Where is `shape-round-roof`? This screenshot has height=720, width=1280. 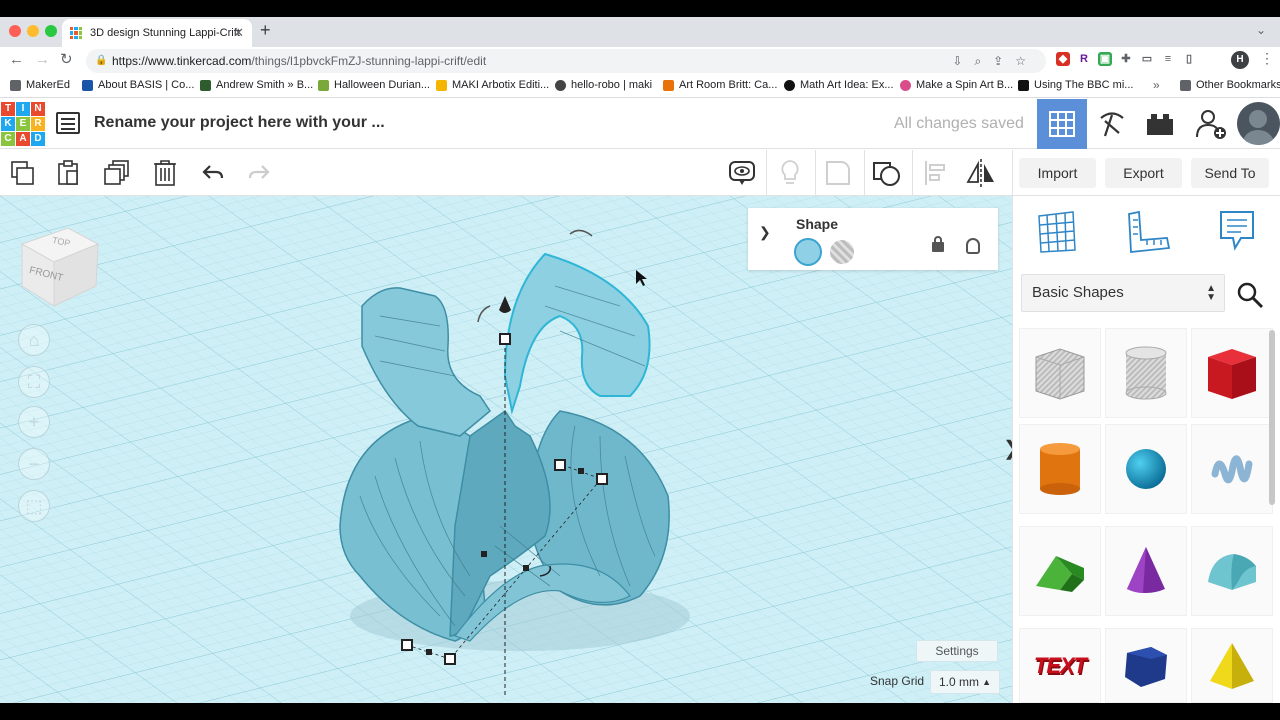 shape-round-roof is located at coordinates (1232, 571).